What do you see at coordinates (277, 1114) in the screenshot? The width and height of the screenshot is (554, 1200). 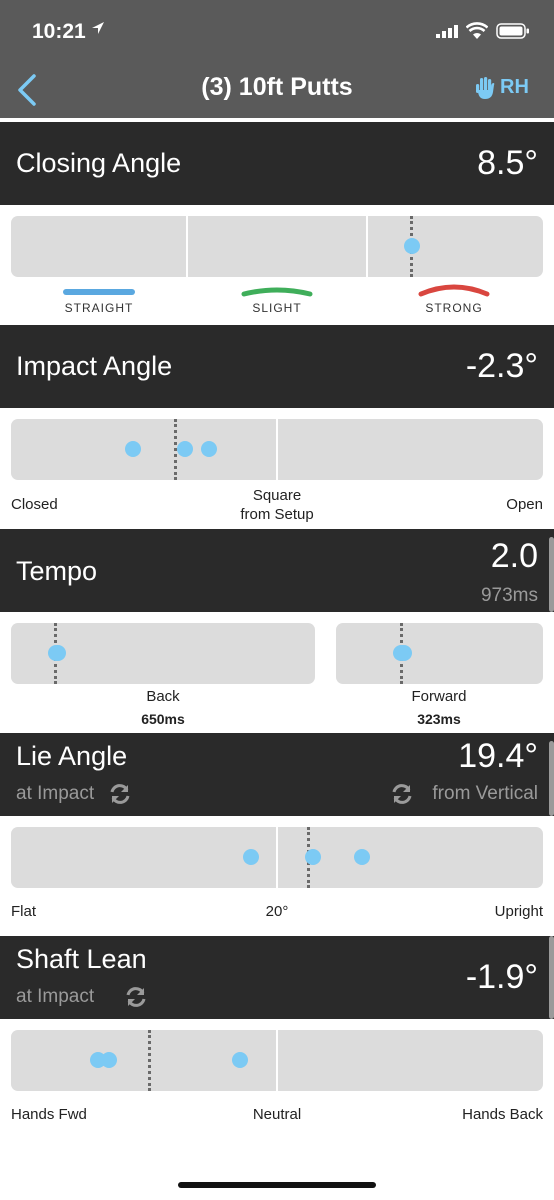 I see `neutral-label: Neutral` at bounding box center [277, 1114].